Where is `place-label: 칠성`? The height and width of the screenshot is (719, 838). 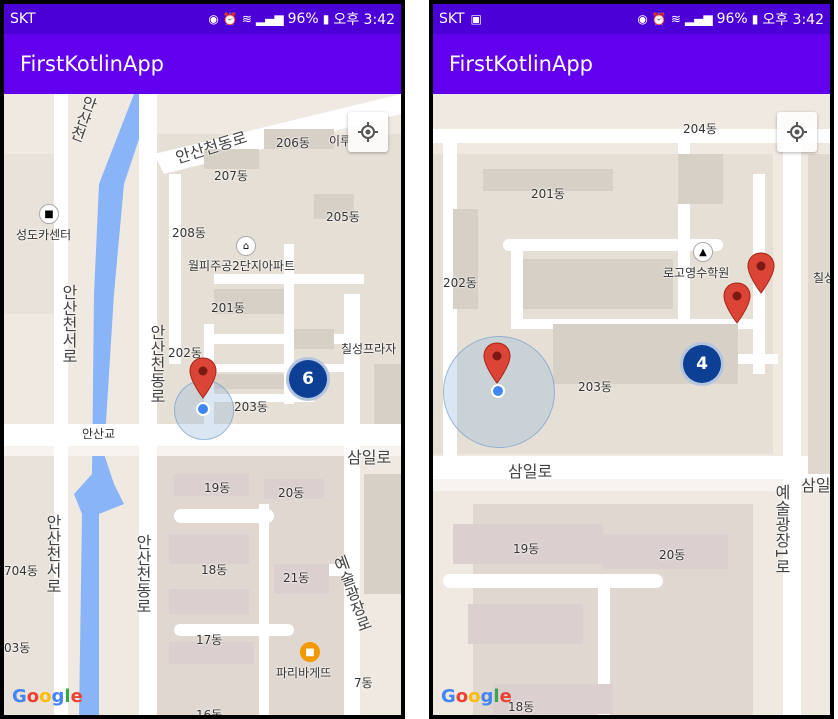
place-label: 칠성 is located at coordinates (821, 278).